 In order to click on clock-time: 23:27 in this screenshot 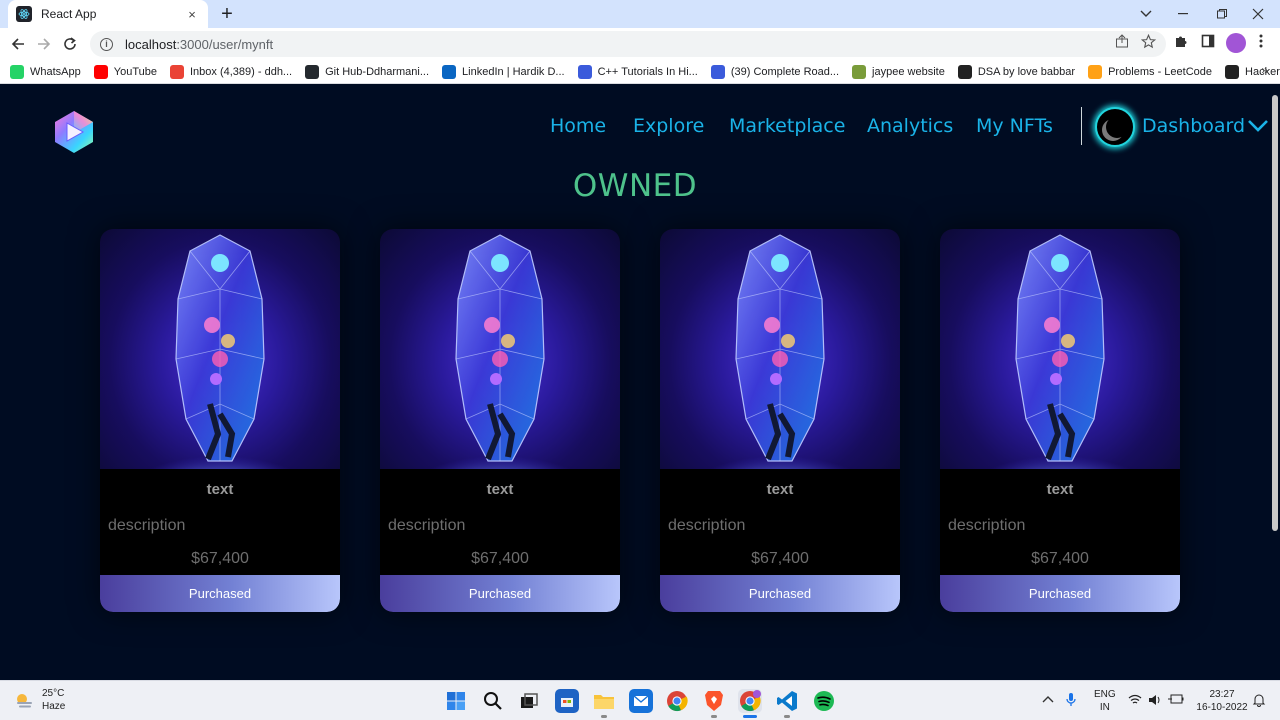, I will do `click(1222, 694)`.